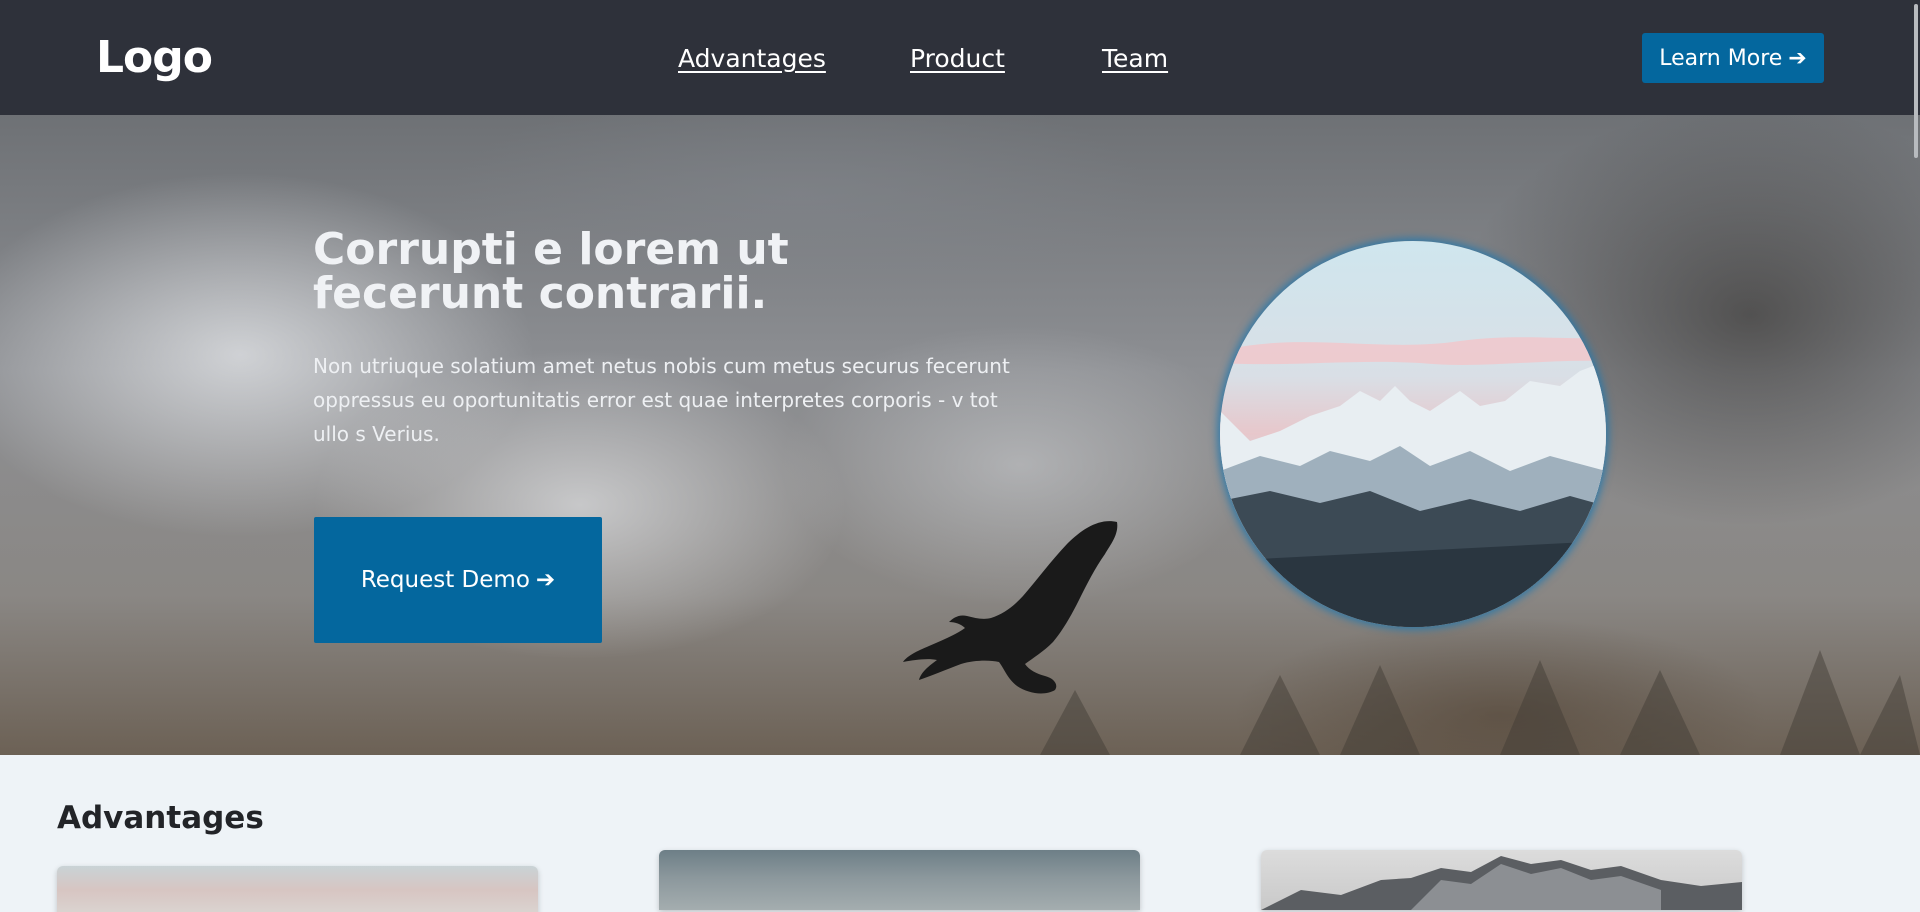 The image size is (1920, 912). I want to click on request-demo-button: Request Demo ➔, so click(458, 580).